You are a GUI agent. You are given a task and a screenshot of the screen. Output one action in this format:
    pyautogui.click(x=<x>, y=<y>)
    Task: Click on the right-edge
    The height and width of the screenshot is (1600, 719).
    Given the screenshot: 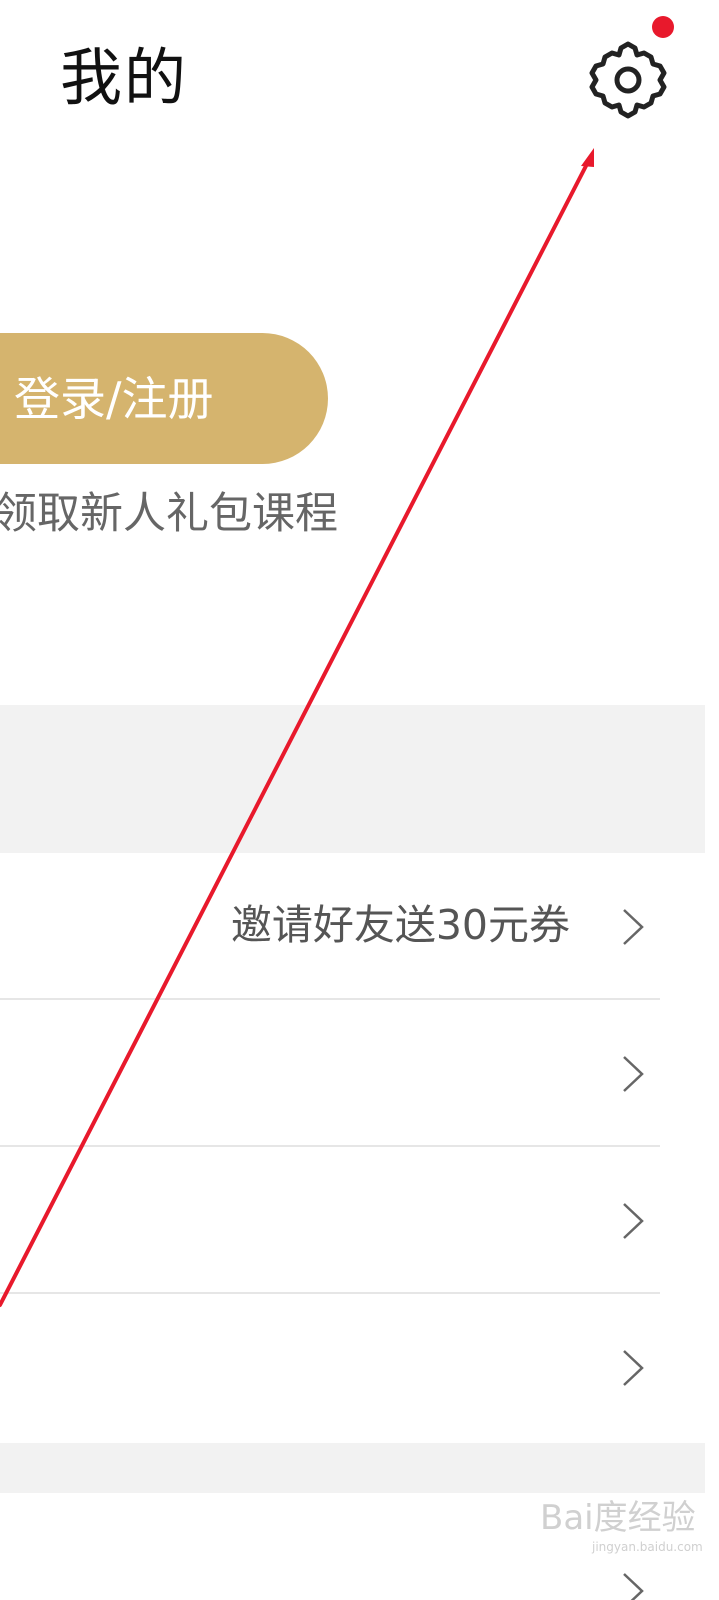 What is the action you would take?
    pyautogui.click(x=712, y=800)
    